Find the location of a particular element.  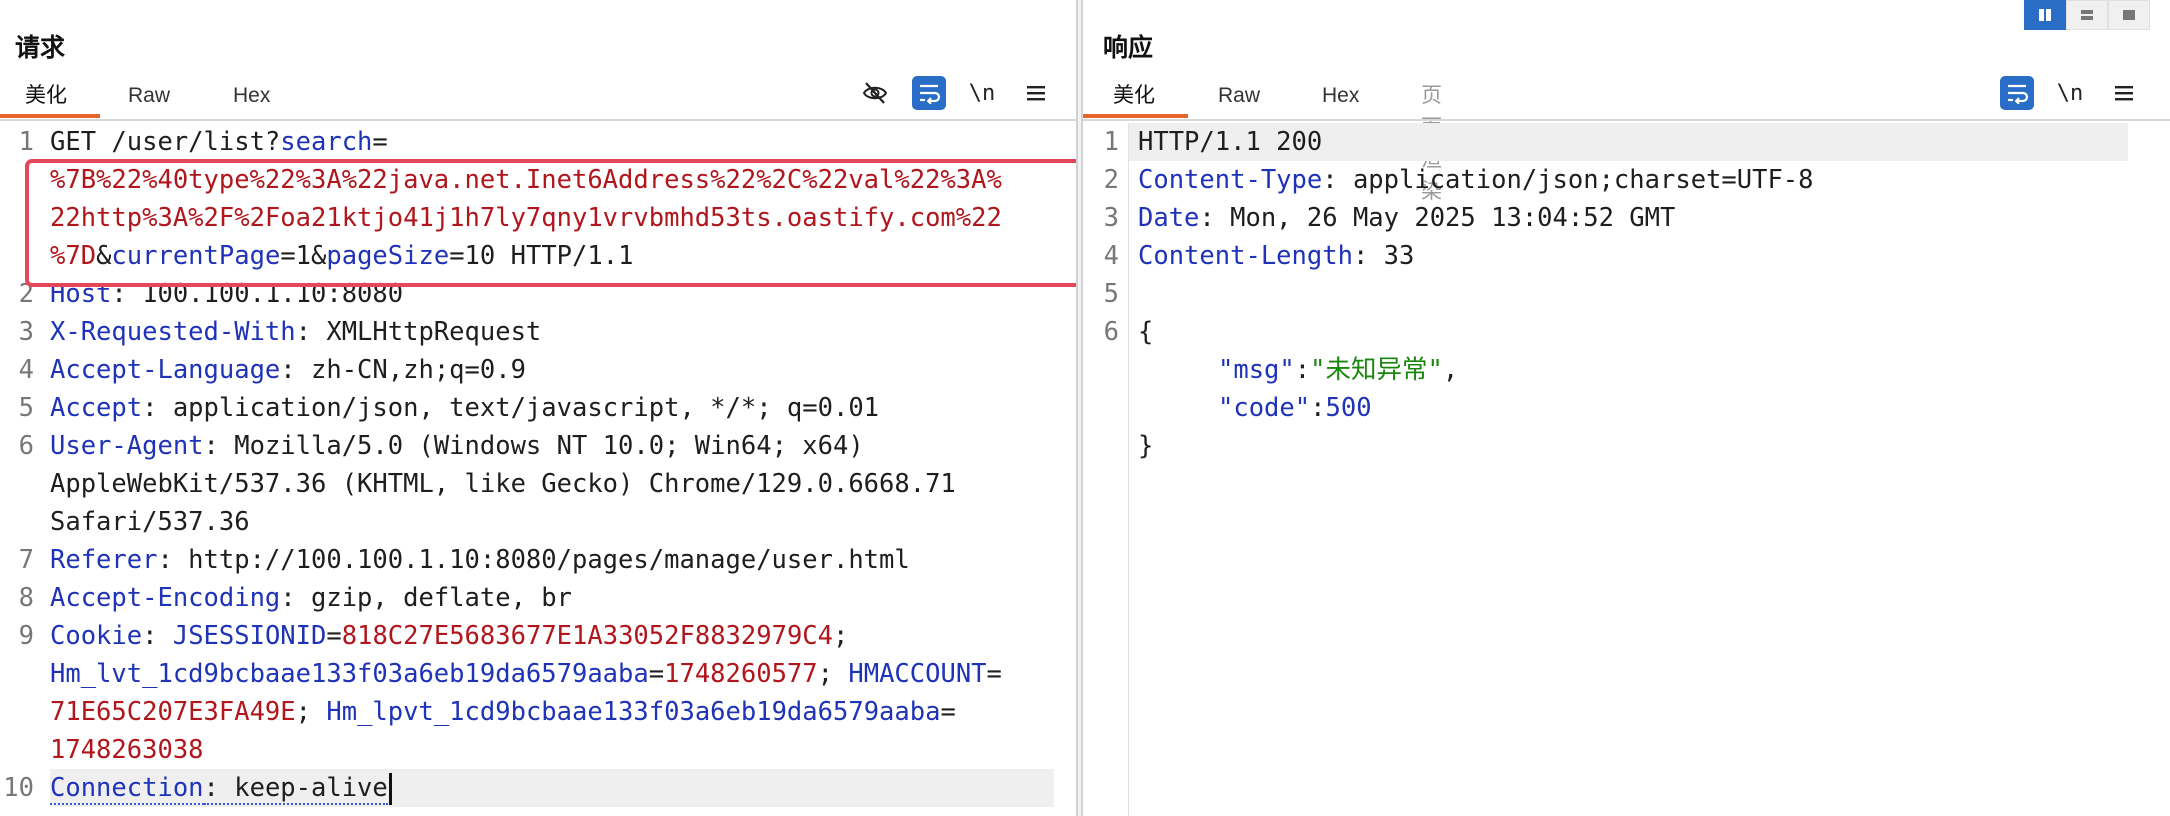

line-number: 10 is located at coordinates (18, 788).